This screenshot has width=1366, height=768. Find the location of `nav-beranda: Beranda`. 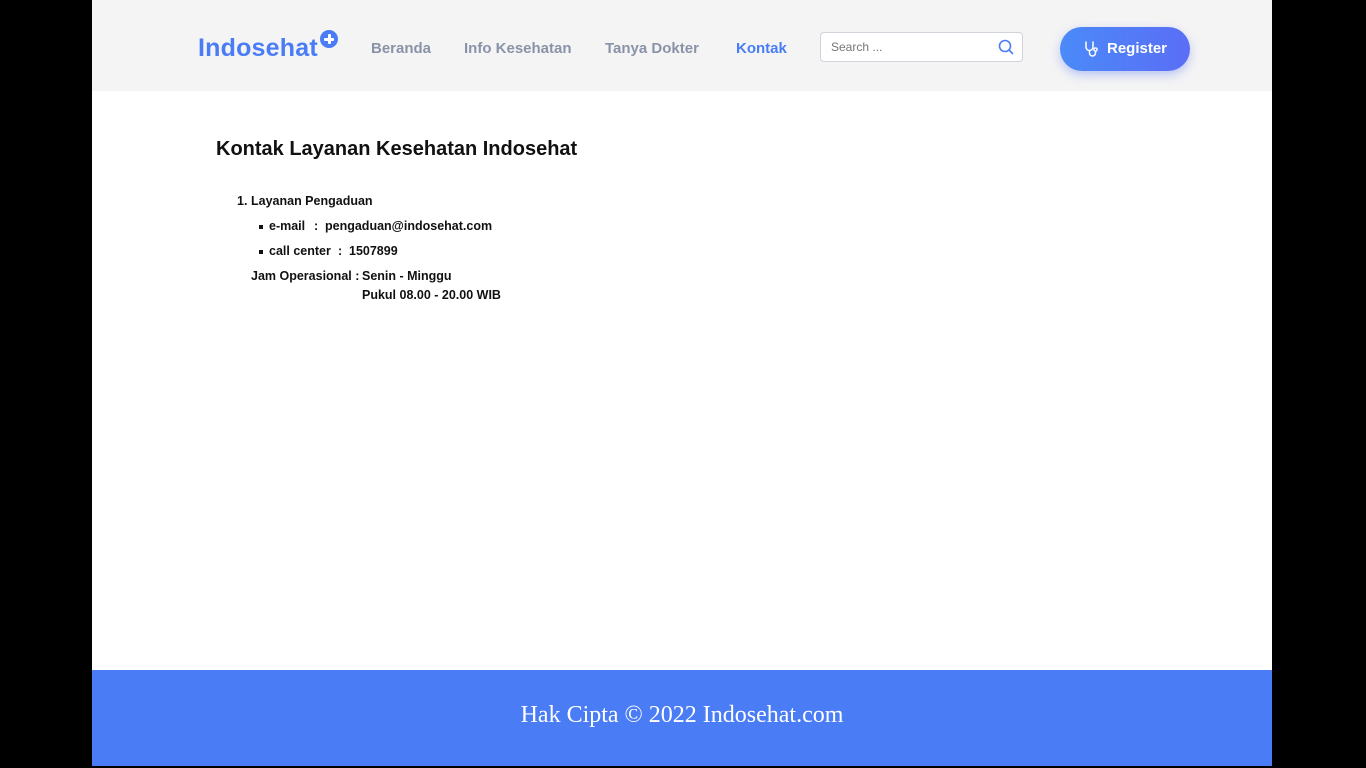

nav-beranda: Beranda is located at coordinates (401, 48).